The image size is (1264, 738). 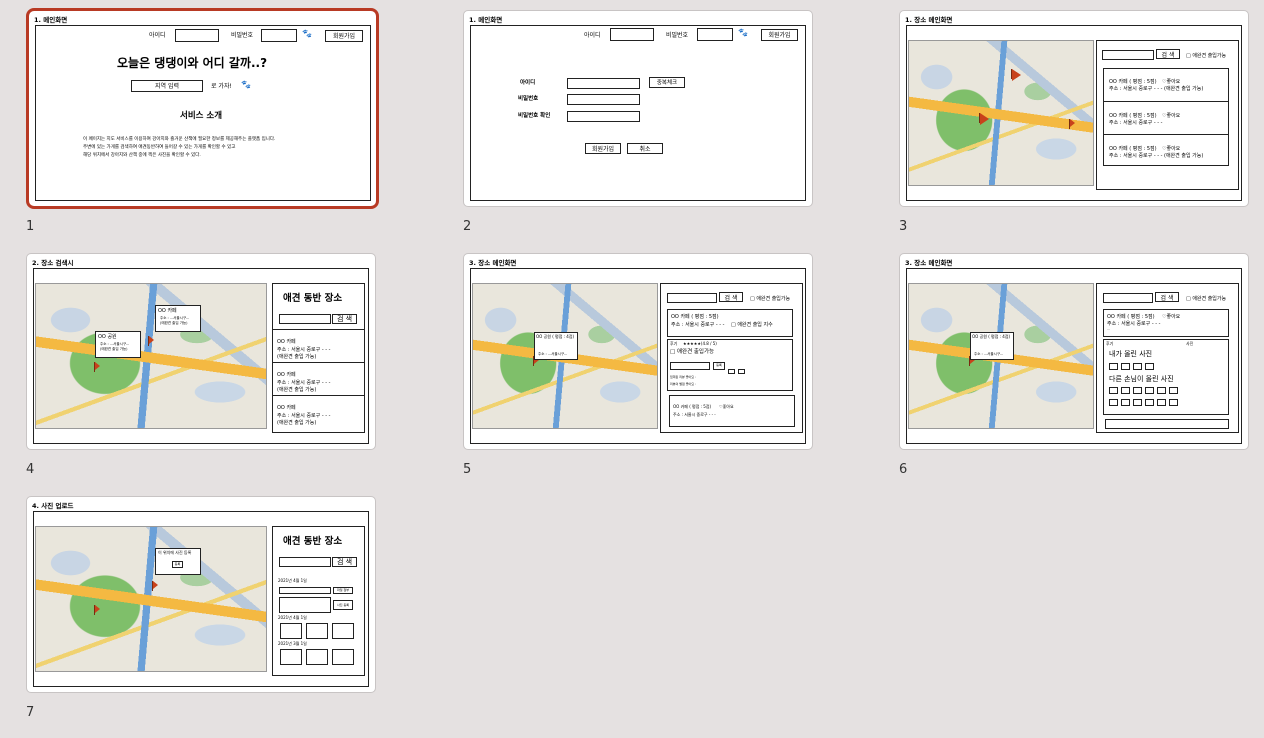 I want to click on review-input, so click(x=690, y=366).